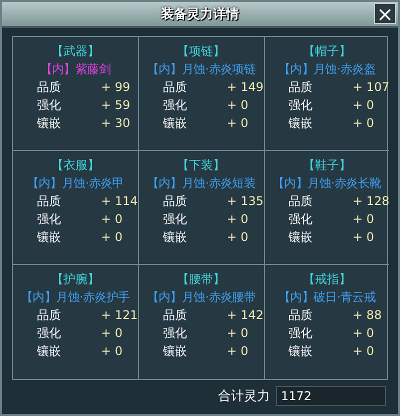 This screenshot has height=416, width=400. What do you see at coordinates (201, 183) in the screenshot?
I see `item-name: 【内】月蚀·赤炎短装` at bounding box center [201, 183].